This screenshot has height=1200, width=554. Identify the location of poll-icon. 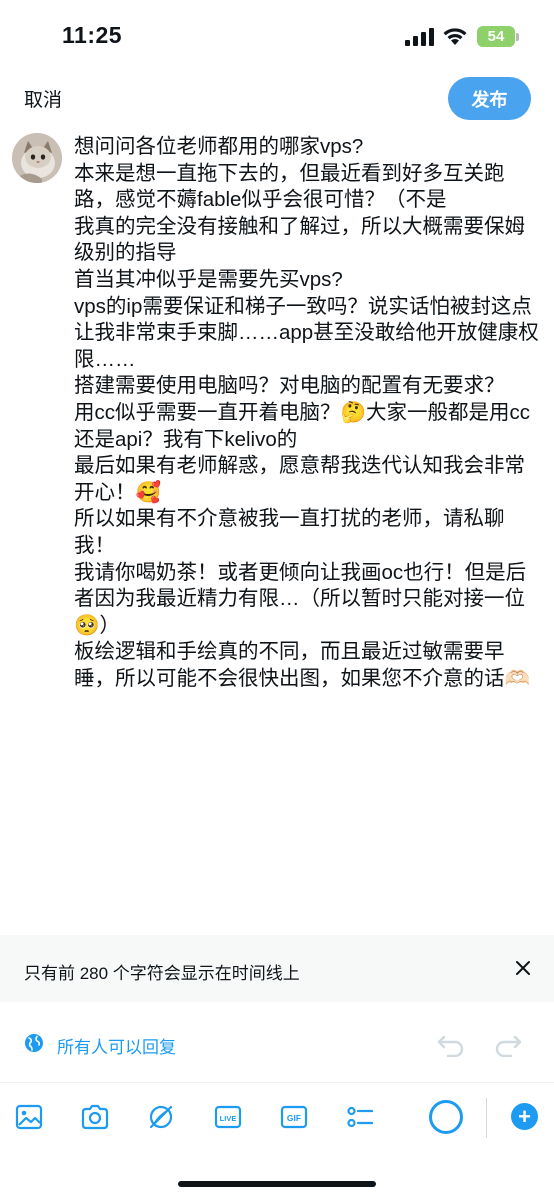
(360, 1117).